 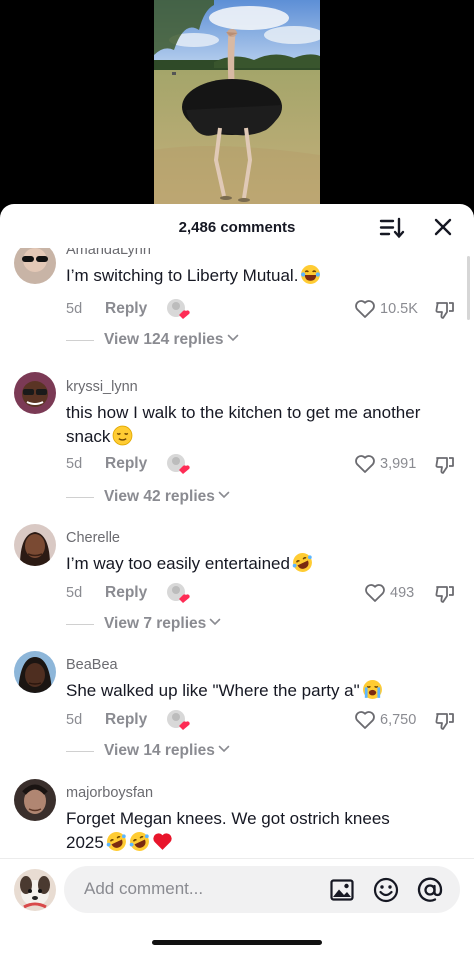 What do you see at coordinates (167, 497) in the screenshot?
I see `view-replies-label: View 42 replies` at bounding box center [167, 497].